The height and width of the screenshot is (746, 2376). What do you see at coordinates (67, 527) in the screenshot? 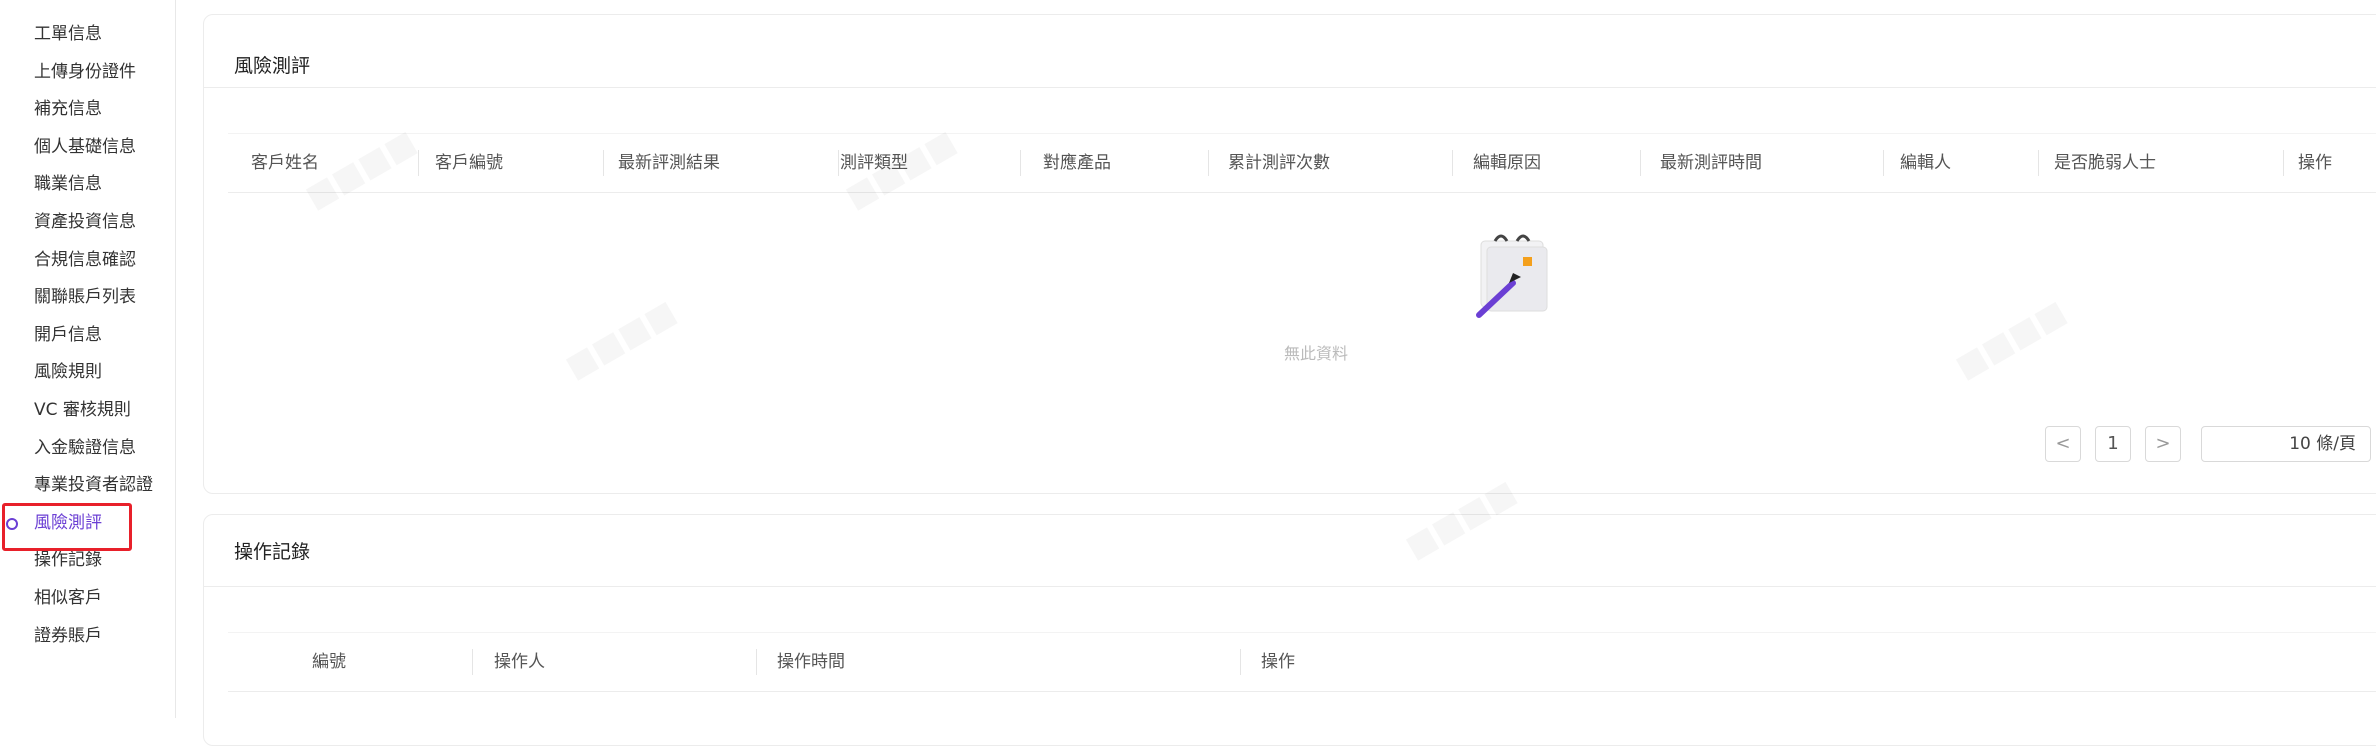
I see `highlight-box` at bounding box center [67, 527].